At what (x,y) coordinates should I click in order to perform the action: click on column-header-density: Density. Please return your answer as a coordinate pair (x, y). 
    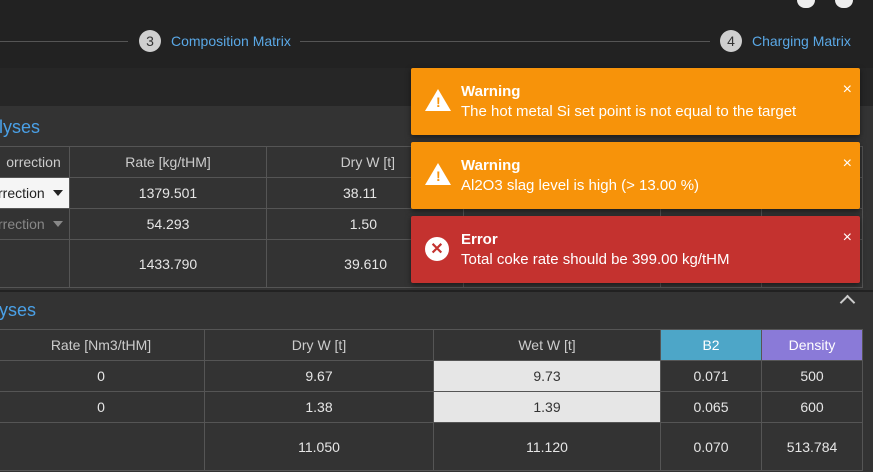
    Looking at the image, I should click on (812, 345).